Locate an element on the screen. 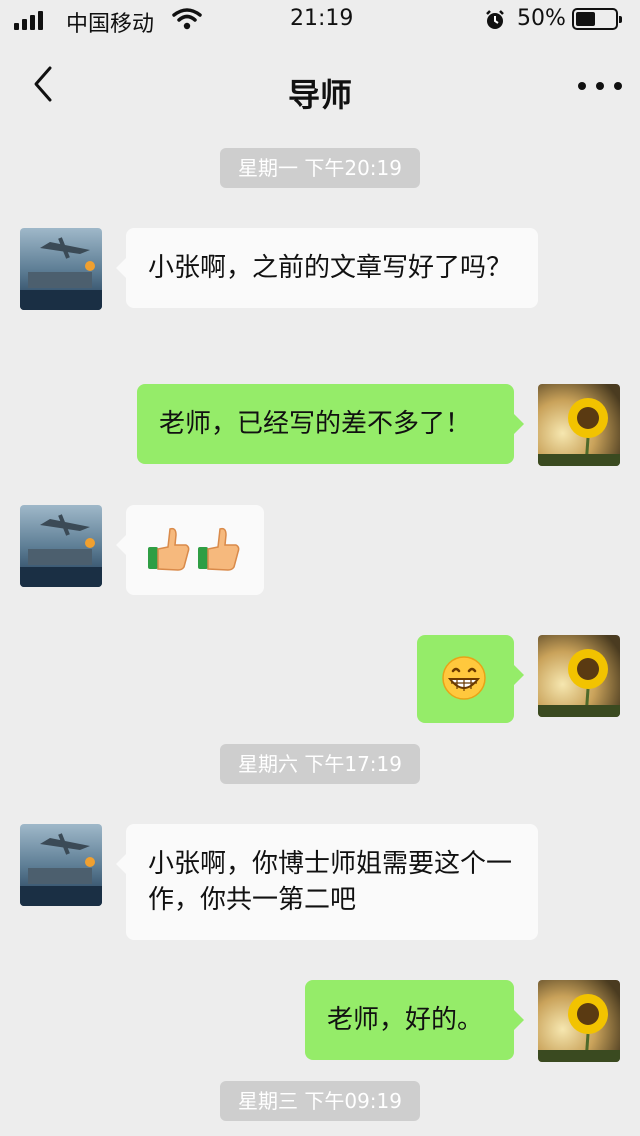 The width and height of the screenshot is (640, 1136). timestamp: 星期三 下午09:19 is located at coordinates (320, 1101).